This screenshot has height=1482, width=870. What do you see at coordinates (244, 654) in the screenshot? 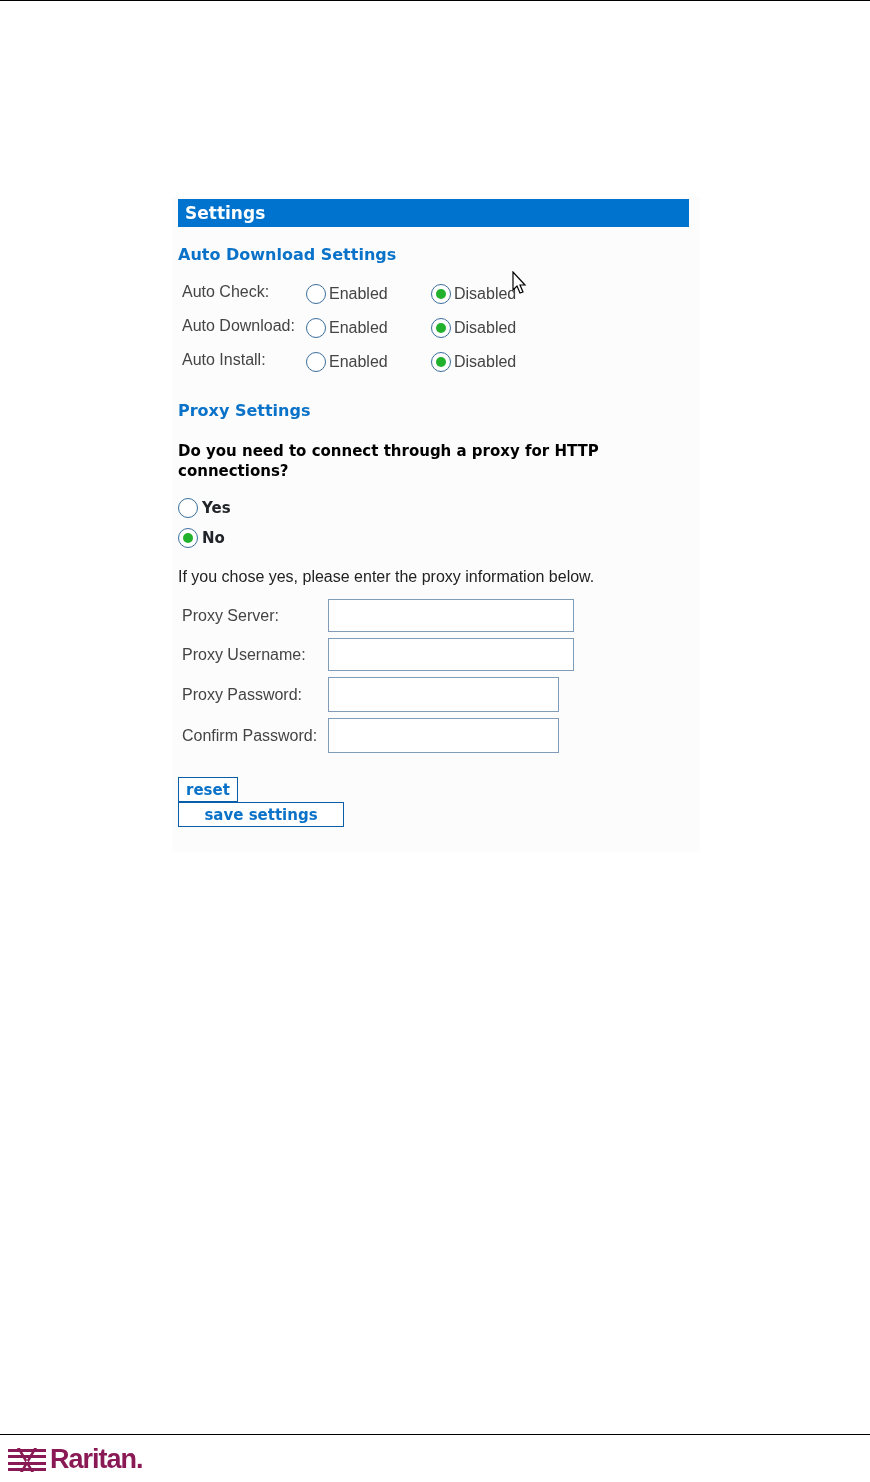
I see `field-label: Proxy Username:` at bounding box center [244, 654].